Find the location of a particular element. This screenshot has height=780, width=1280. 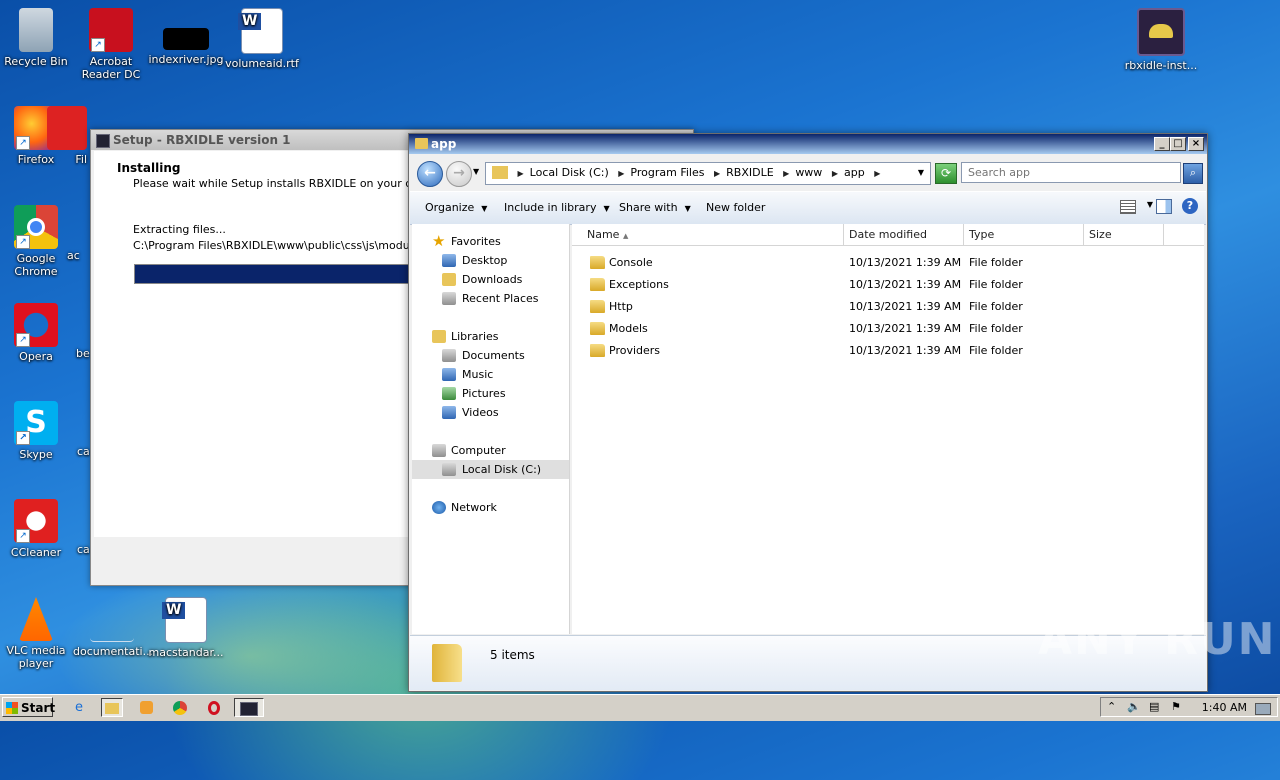

desktop-icon-acrobat: ↗ Acrobat Reader DC is located at coordinates (111, 44).